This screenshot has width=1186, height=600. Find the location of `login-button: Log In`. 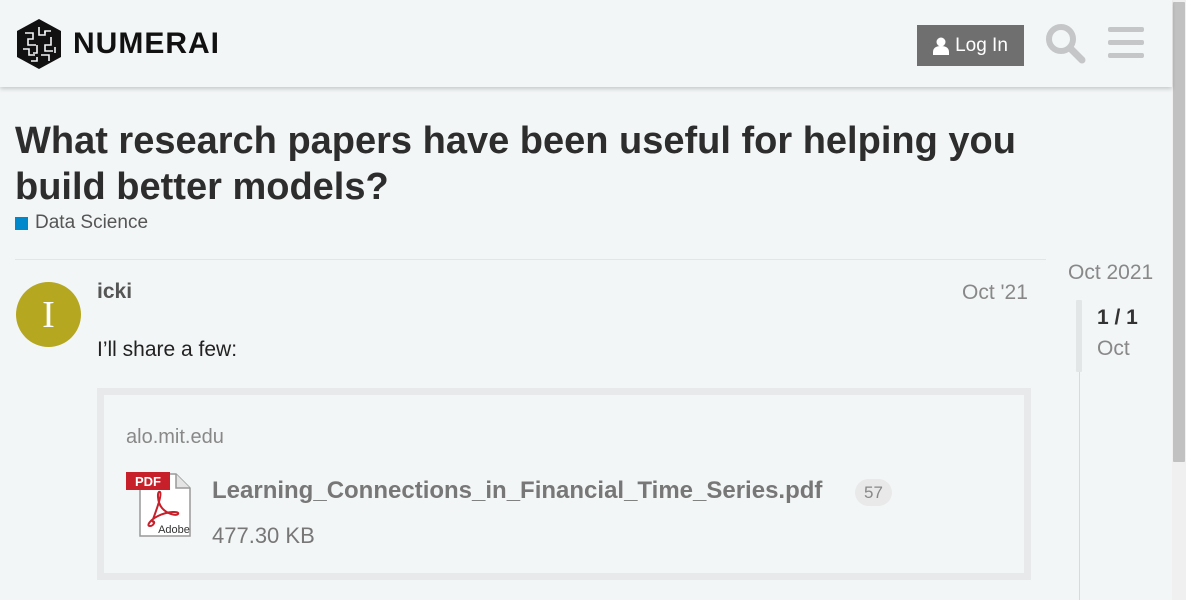

login-button: Log In is located at coordinates (970, 45).